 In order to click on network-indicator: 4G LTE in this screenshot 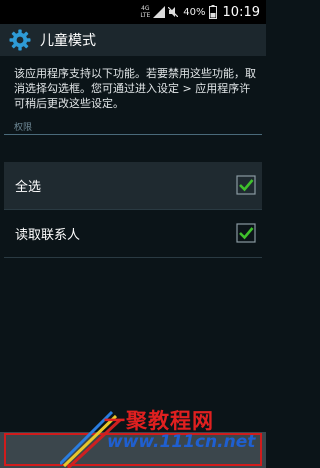, I will do `click(145, 12)`.